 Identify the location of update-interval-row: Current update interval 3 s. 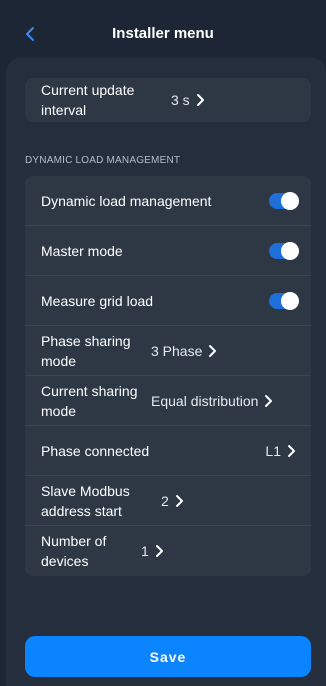
(168, 100).